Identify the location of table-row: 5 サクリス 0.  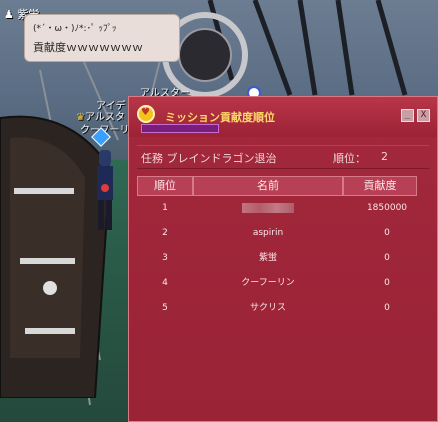
(284, 308).